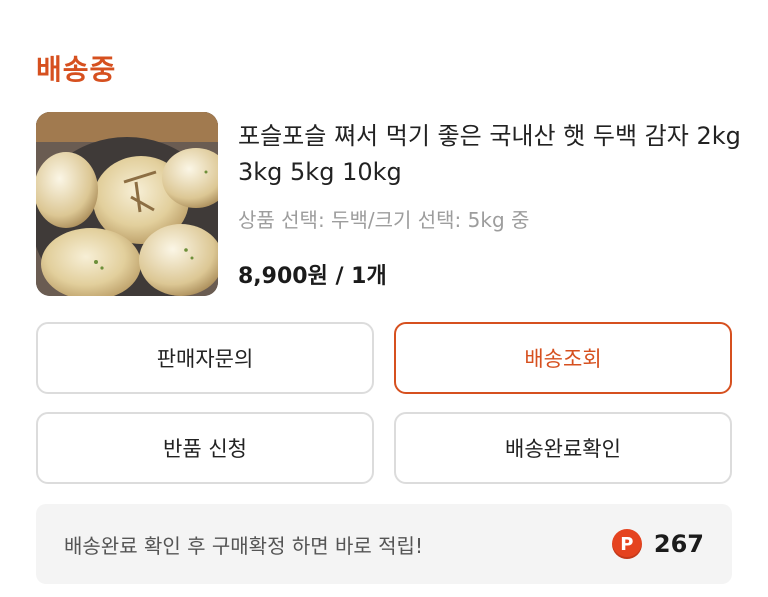  Describe the element at coordinates (243, 545) in the screenshot. I see `reward-notice-text: 배송완료 확인 후 구매확정 하면 바로 적립!` at that location.